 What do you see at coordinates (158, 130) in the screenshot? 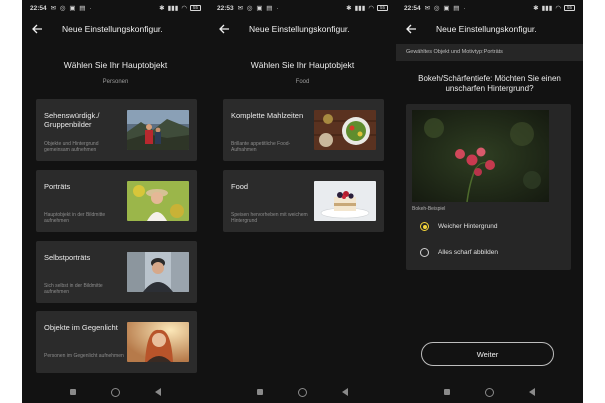
I see `group-landscape-photo` at bounding box center [158, 130].